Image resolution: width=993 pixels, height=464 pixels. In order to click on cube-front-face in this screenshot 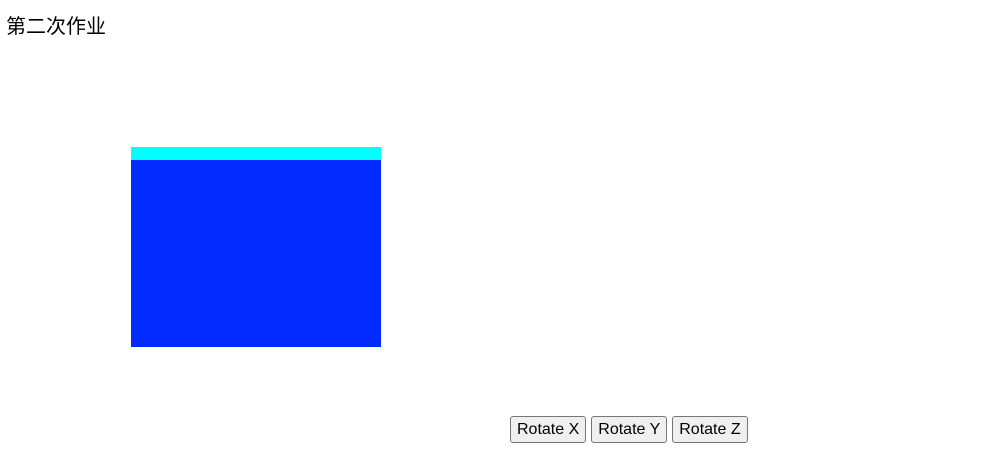, I will do `click(256, 253)`.